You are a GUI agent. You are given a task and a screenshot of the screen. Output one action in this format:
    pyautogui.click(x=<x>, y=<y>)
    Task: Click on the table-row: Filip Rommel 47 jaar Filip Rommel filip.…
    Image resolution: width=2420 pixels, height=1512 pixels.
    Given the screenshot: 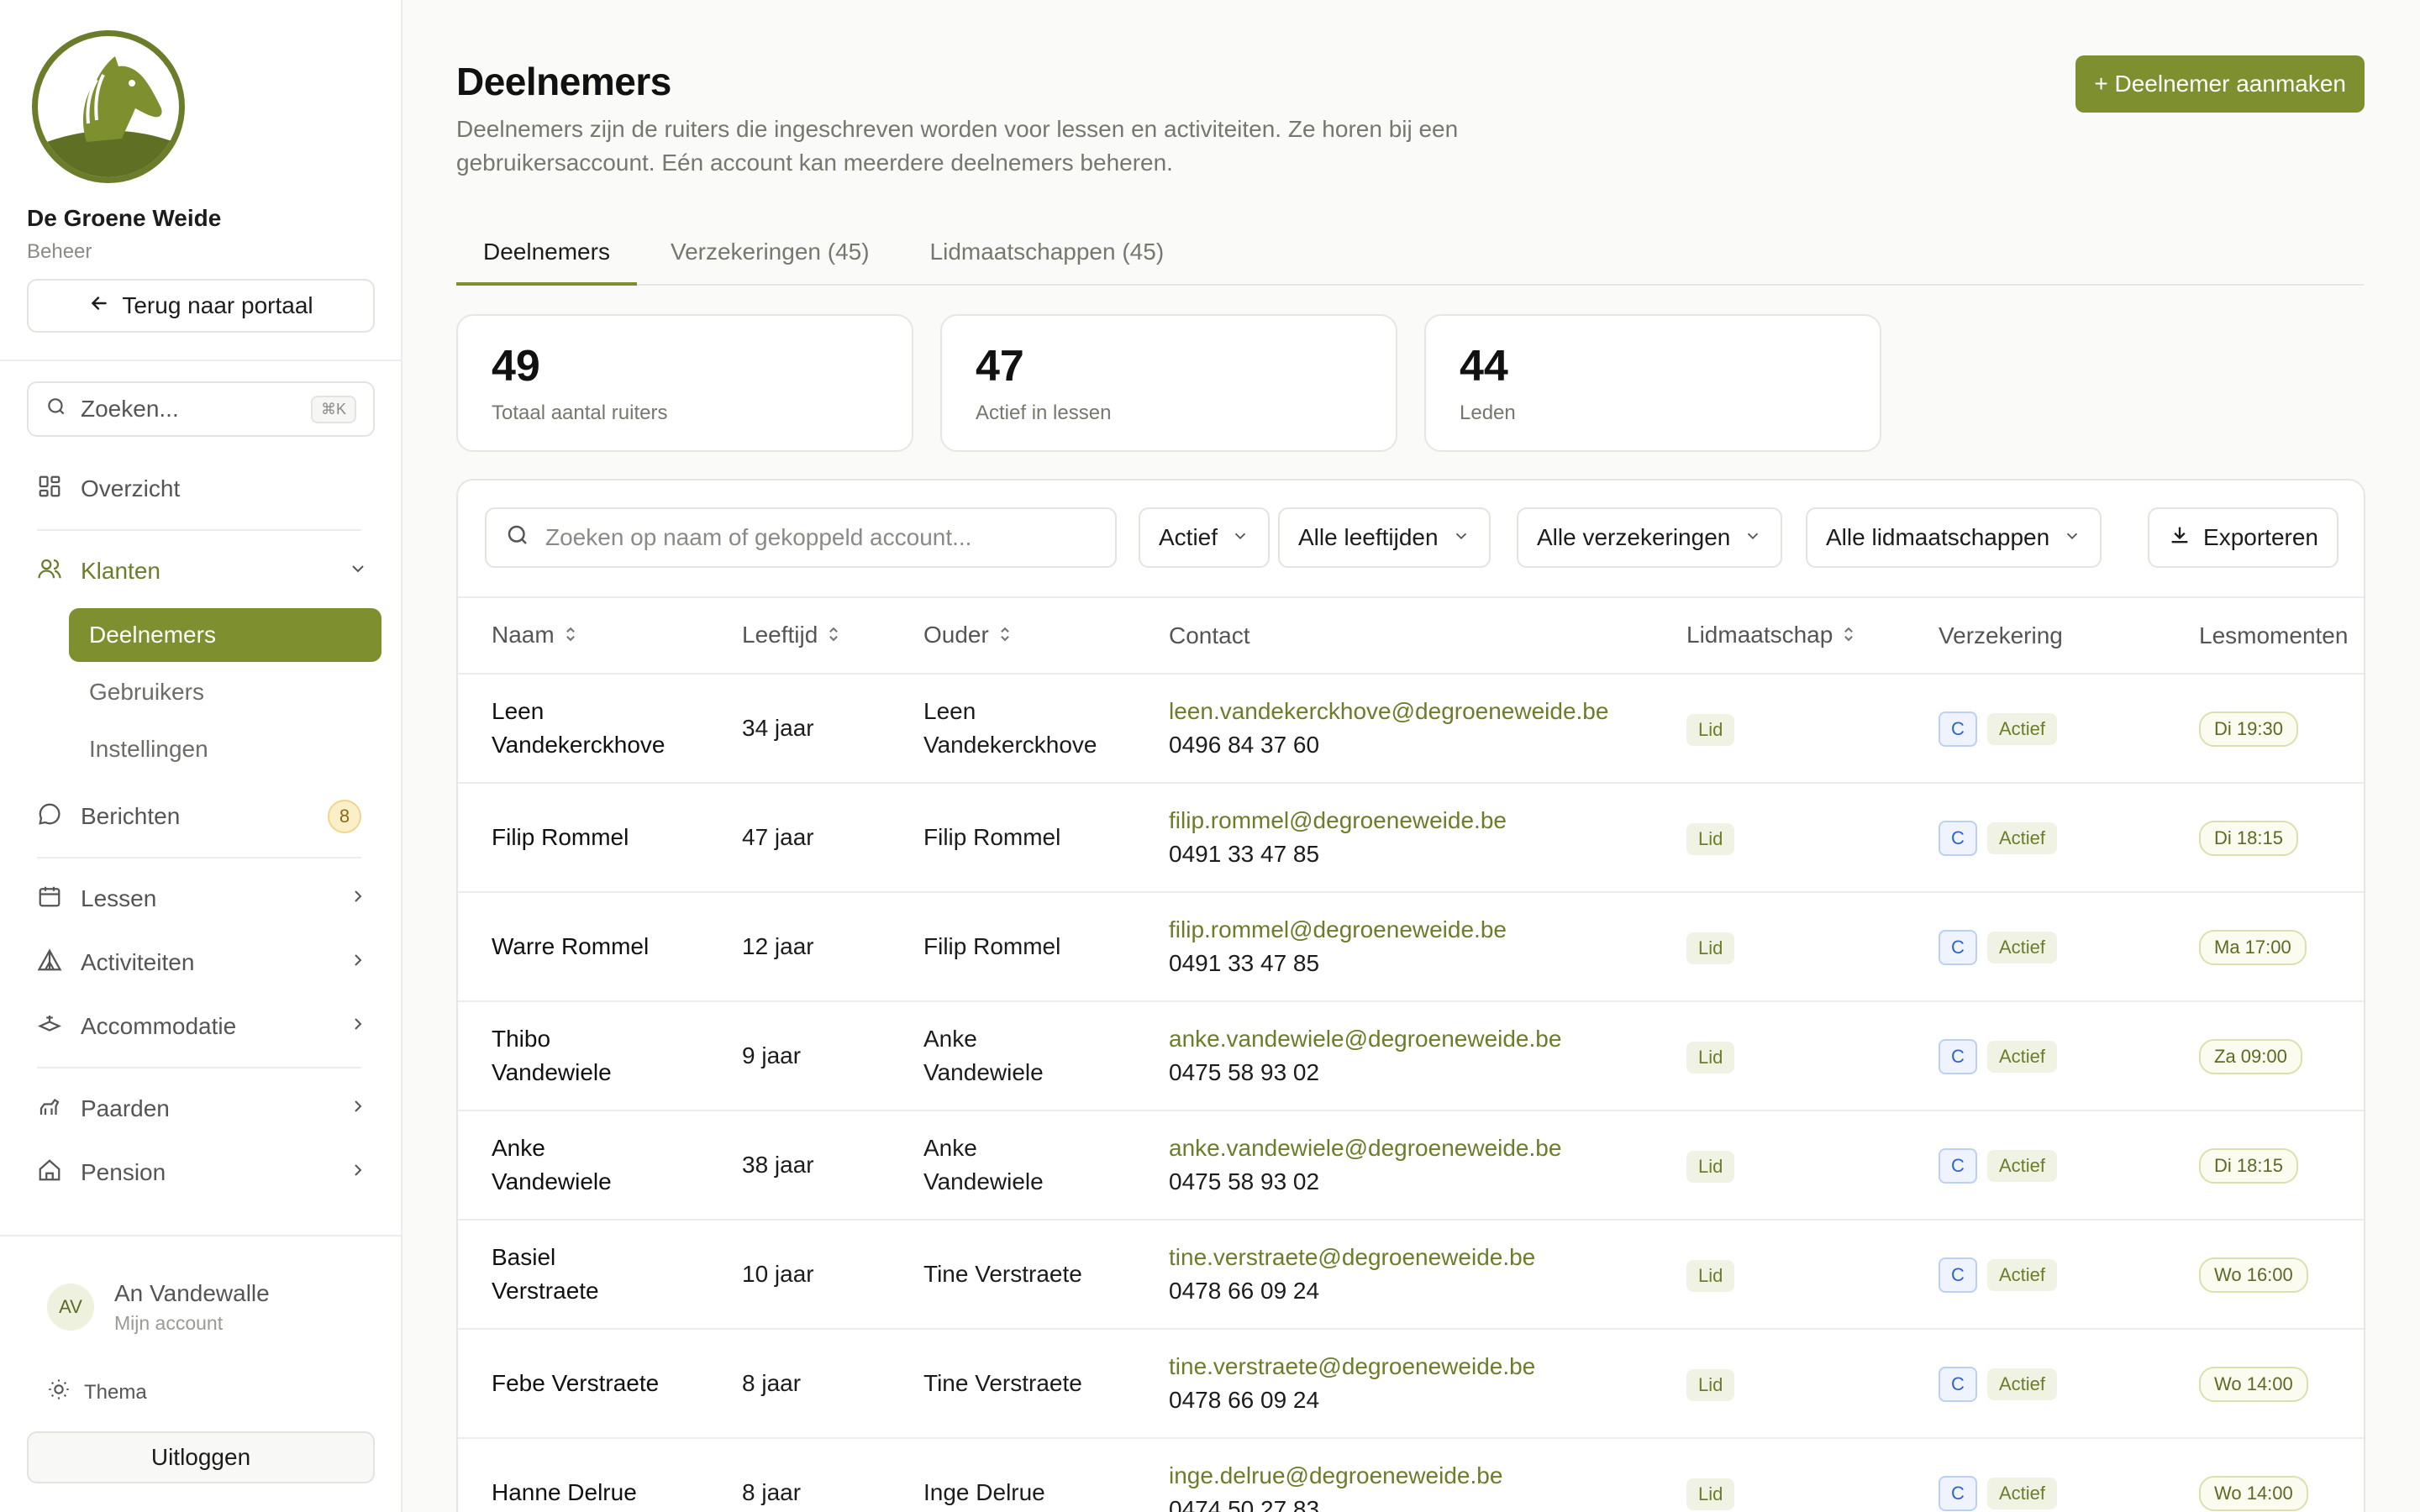 What is the action you would take?
    pyautogui.click(x=1411, y=838)
    